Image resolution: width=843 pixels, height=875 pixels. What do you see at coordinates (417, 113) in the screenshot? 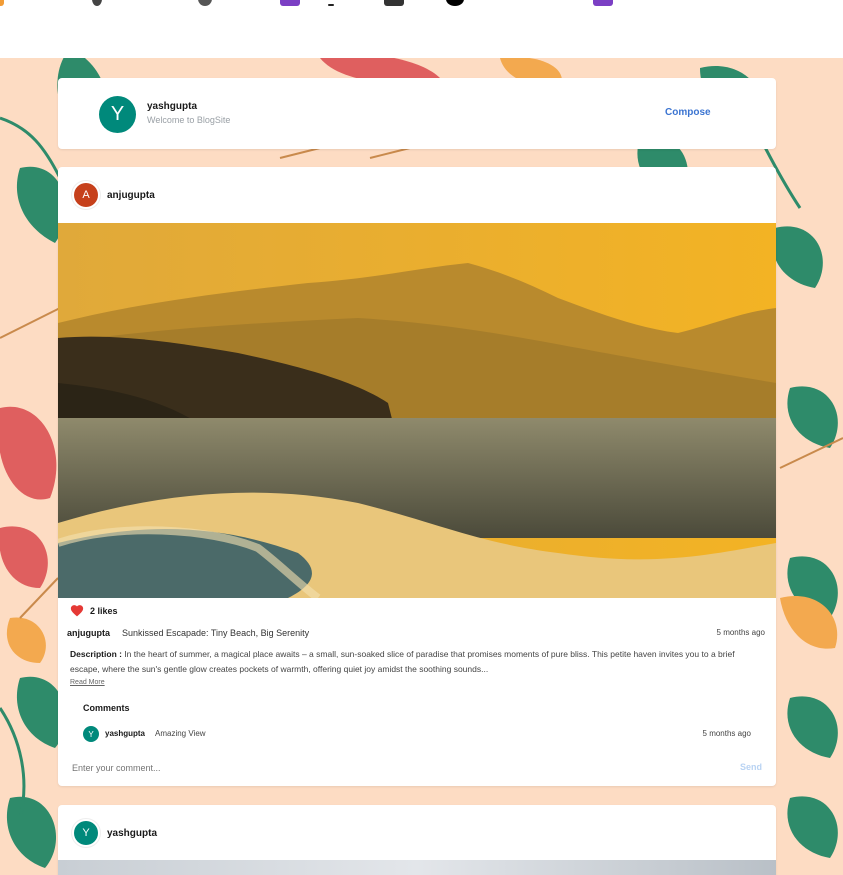
I see `profile-header-card: Y yashgupta Welcome to BlogSite Compose` at bounding box center [417, 113].